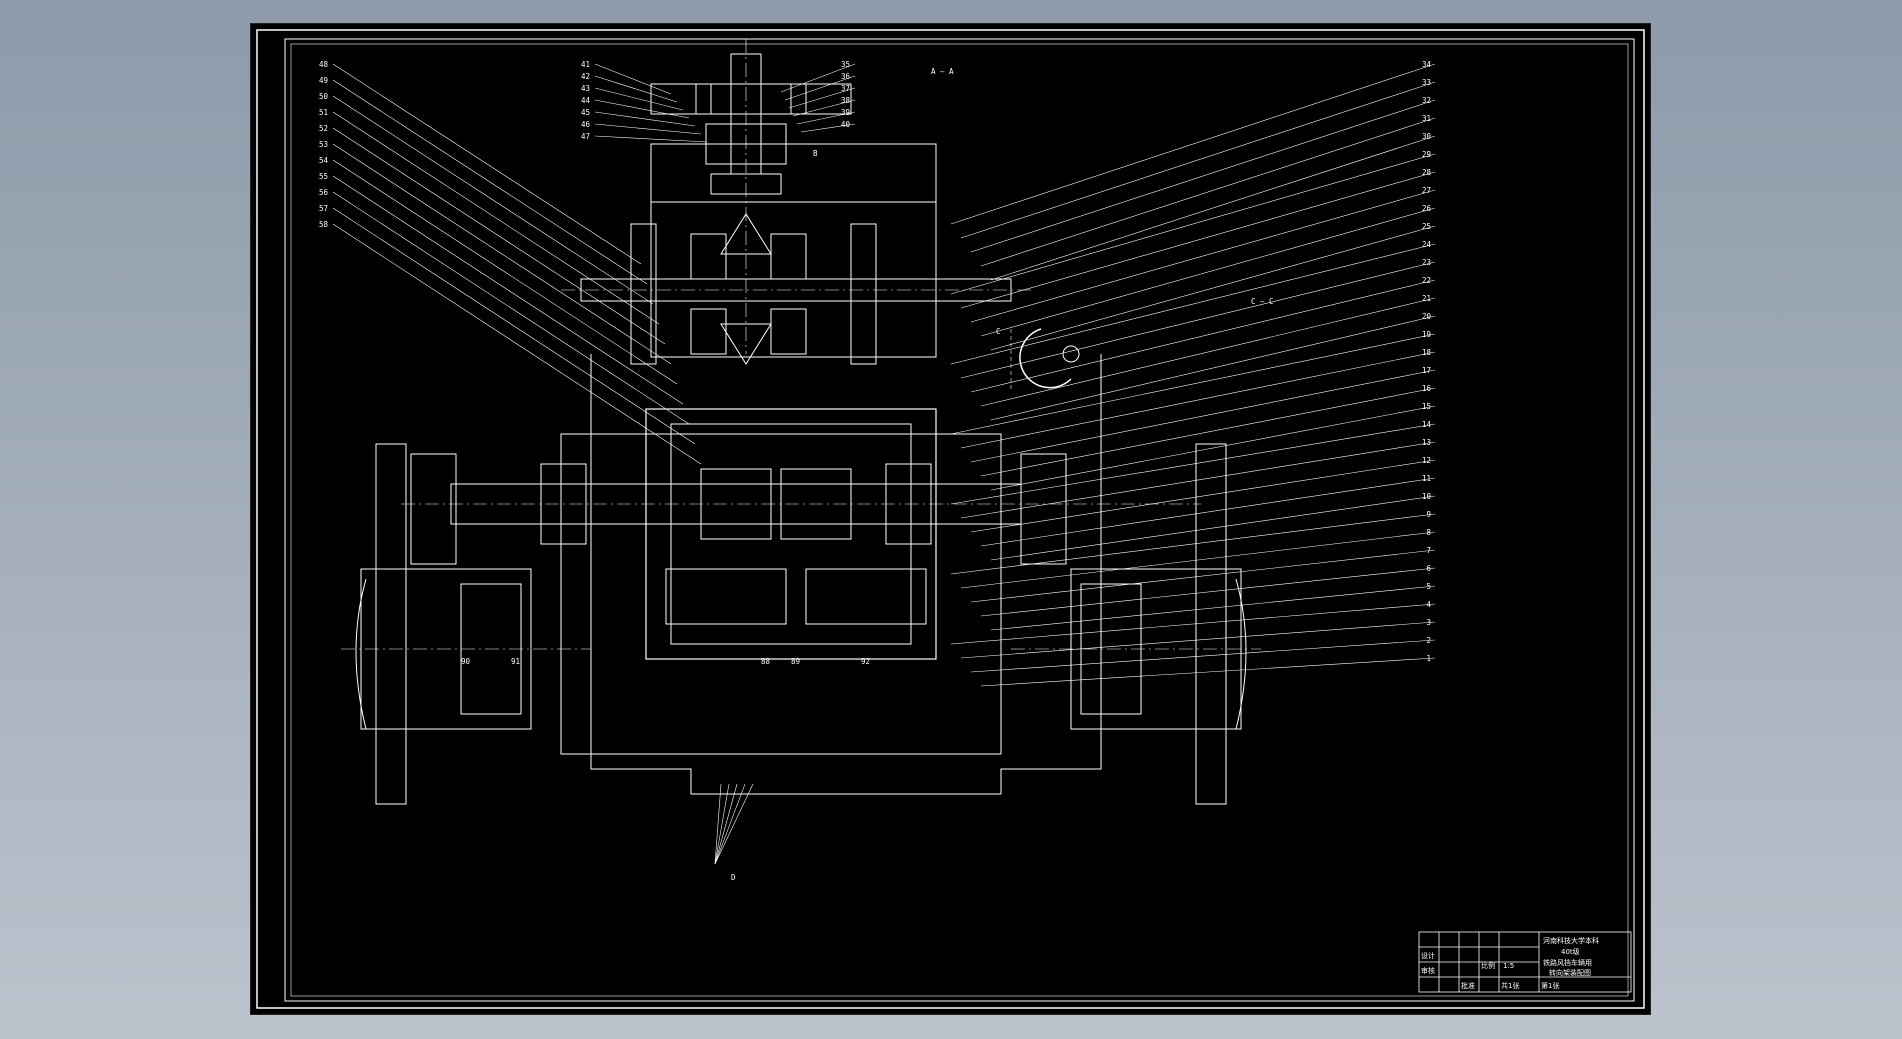 This screenshot has height=1039, width=1902. I want to click on section-marker-b: B, so click(815, 153).